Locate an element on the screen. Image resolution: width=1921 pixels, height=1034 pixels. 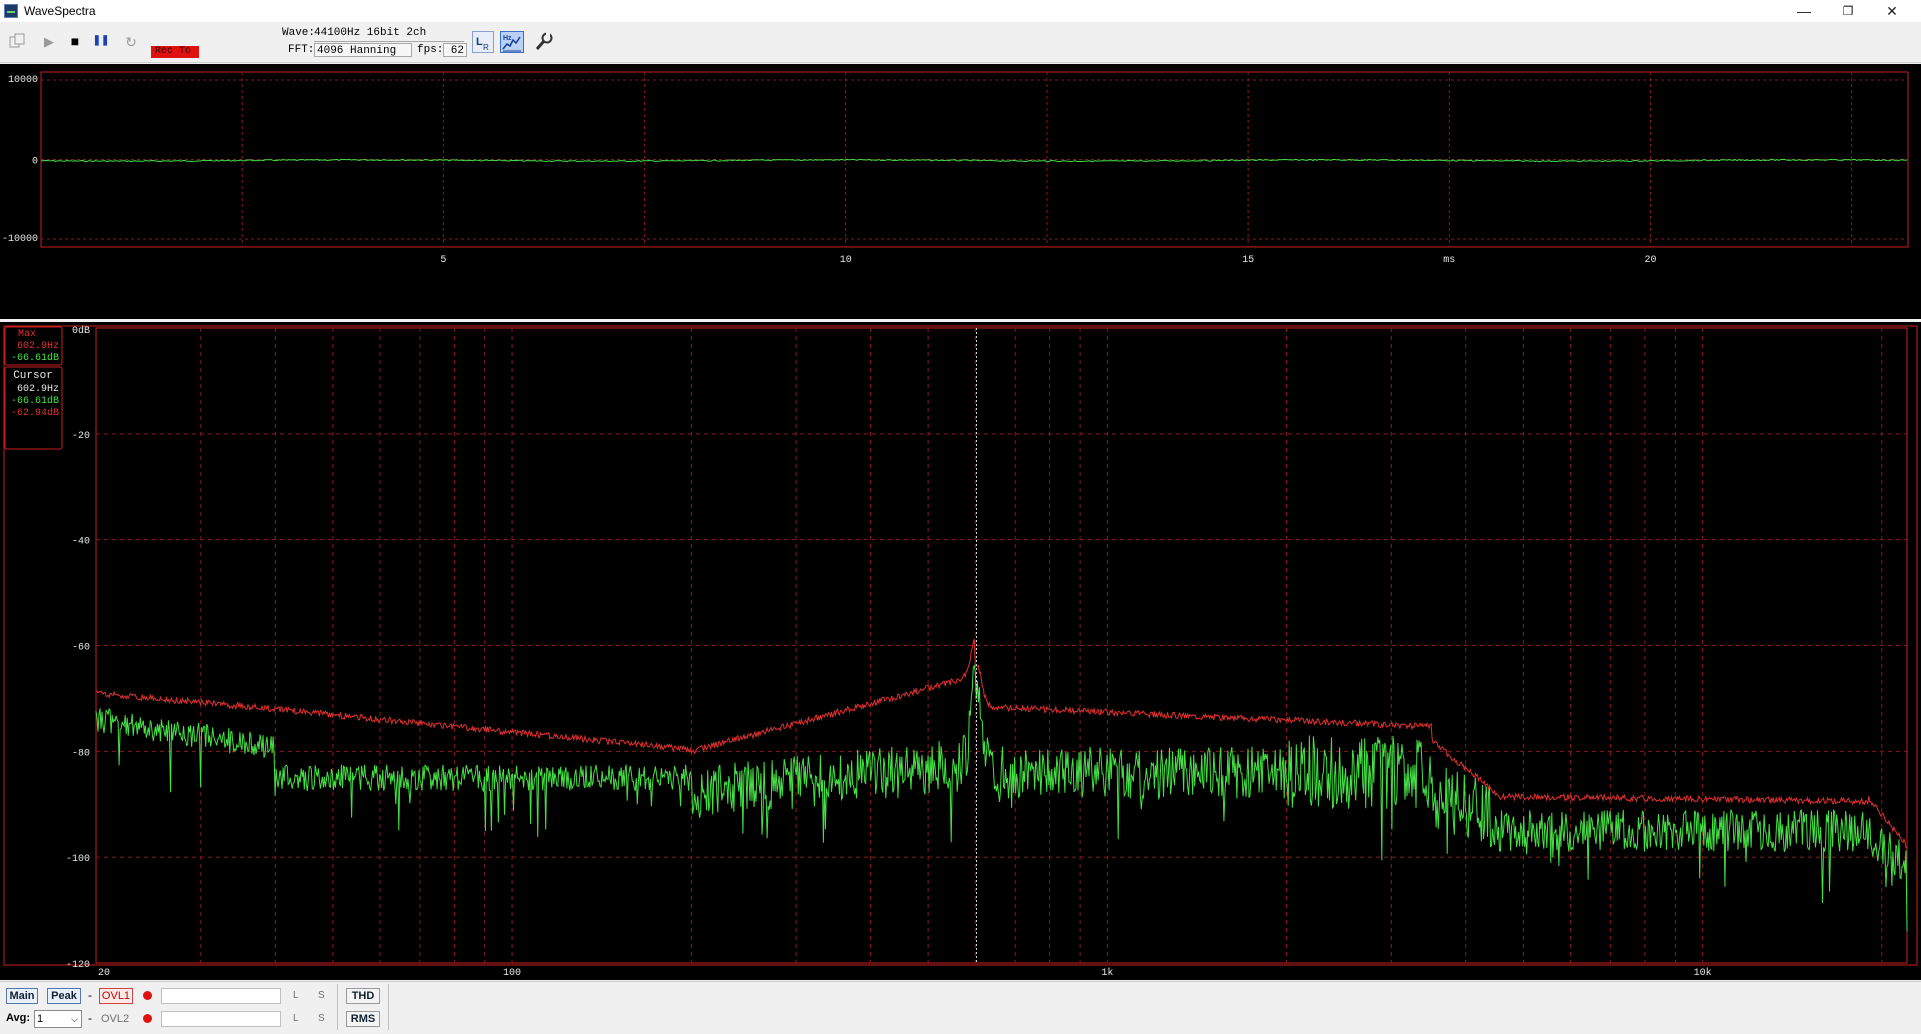
dash-1: - is located at coordinates (90, 995).